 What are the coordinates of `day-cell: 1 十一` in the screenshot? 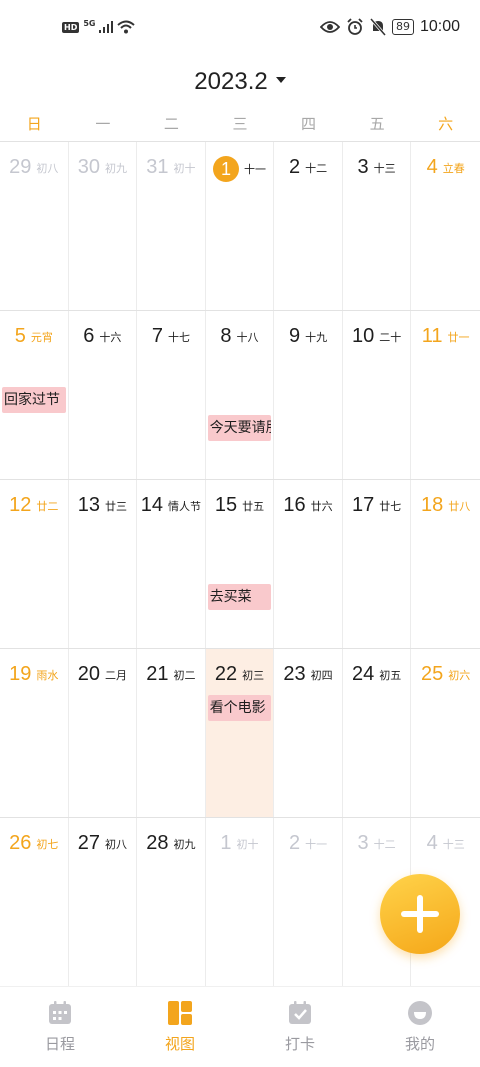 It's located at (240, 226).